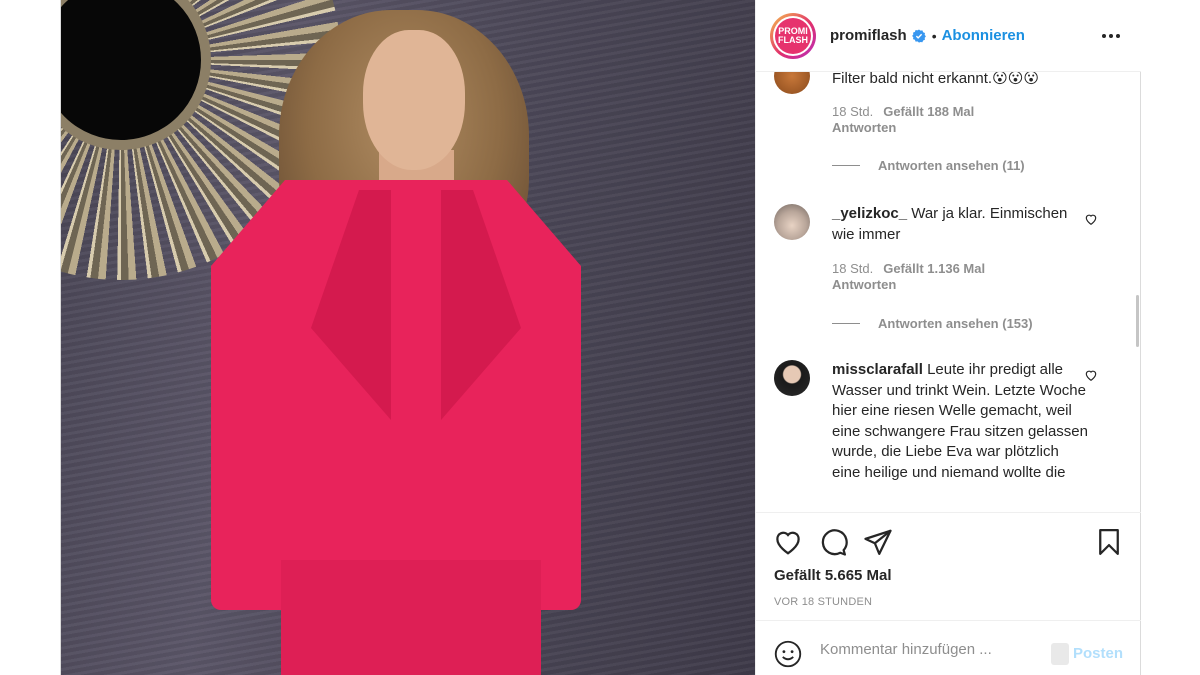 The image size is (1200, 675). What do you see at coordinates (1060, 654) in the screenshot?
I see `spinner-arrows-icon` at bounding box center [1060, 654].